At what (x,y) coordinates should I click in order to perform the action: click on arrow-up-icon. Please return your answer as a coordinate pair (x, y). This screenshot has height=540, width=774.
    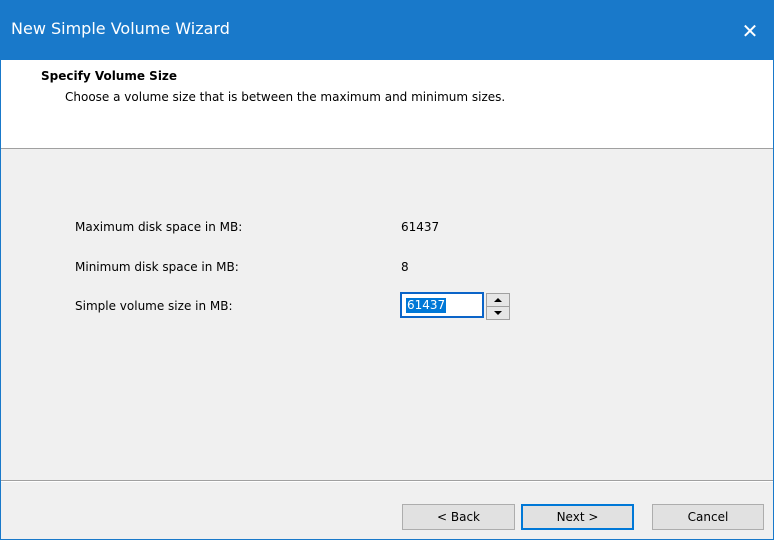
    Looking at the image, I should click on (498, 300).